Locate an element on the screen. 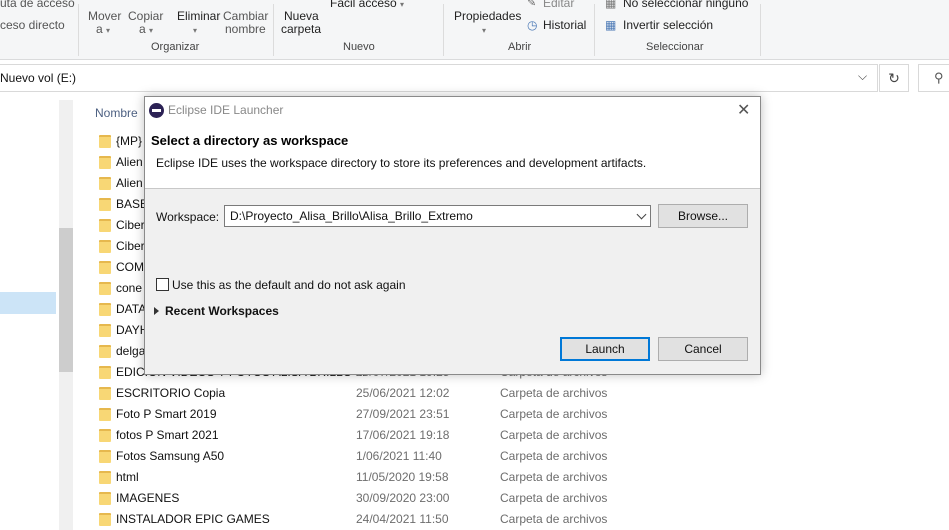  file-date: 24/04/2021 11:50 is located at coordinates (402, 519).